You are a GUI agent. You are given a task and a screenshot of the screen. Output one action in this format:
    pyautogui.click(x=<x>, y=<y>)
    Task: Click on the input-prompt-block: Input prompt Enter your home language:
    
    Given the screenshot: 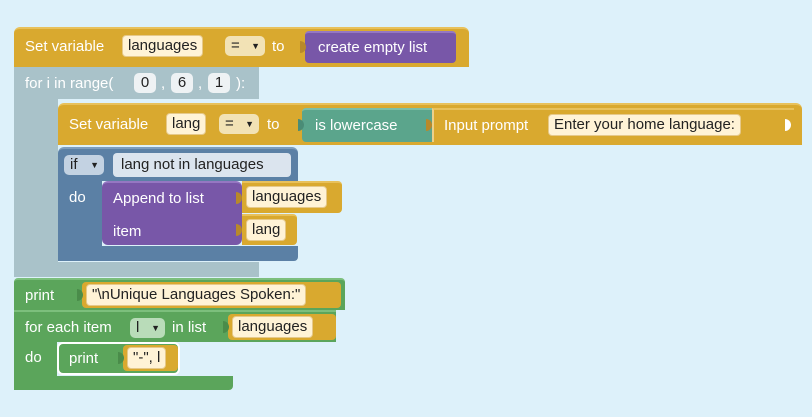 What is the action you would take?
    pyautogui.click(x=613, y=125)
    